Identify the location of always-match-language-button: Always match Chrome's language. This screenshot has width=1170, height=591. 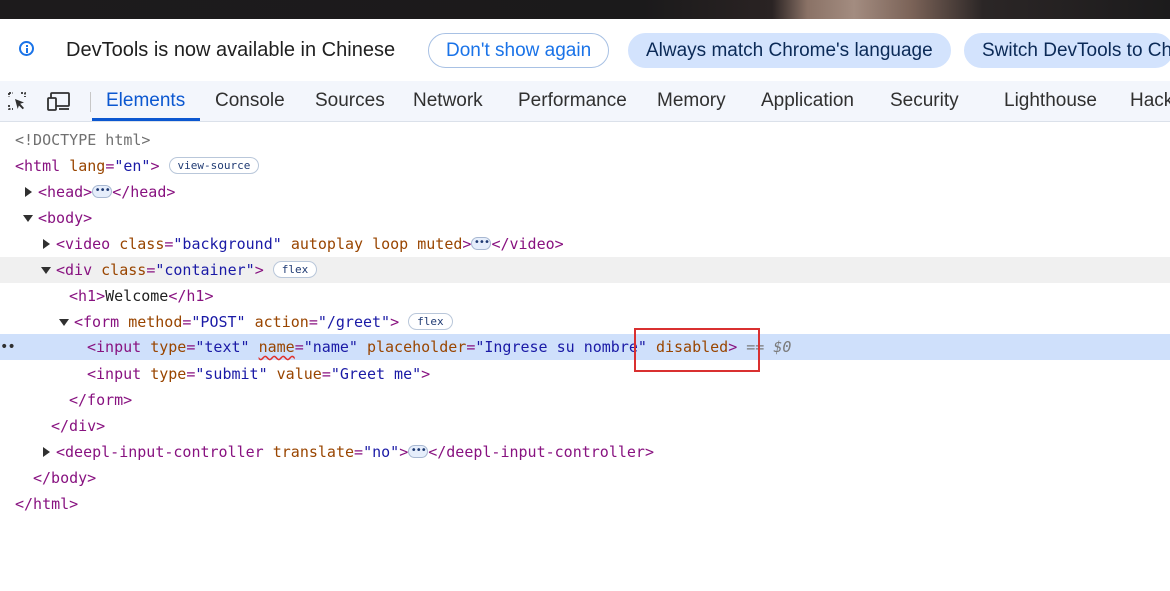
(789, 50).